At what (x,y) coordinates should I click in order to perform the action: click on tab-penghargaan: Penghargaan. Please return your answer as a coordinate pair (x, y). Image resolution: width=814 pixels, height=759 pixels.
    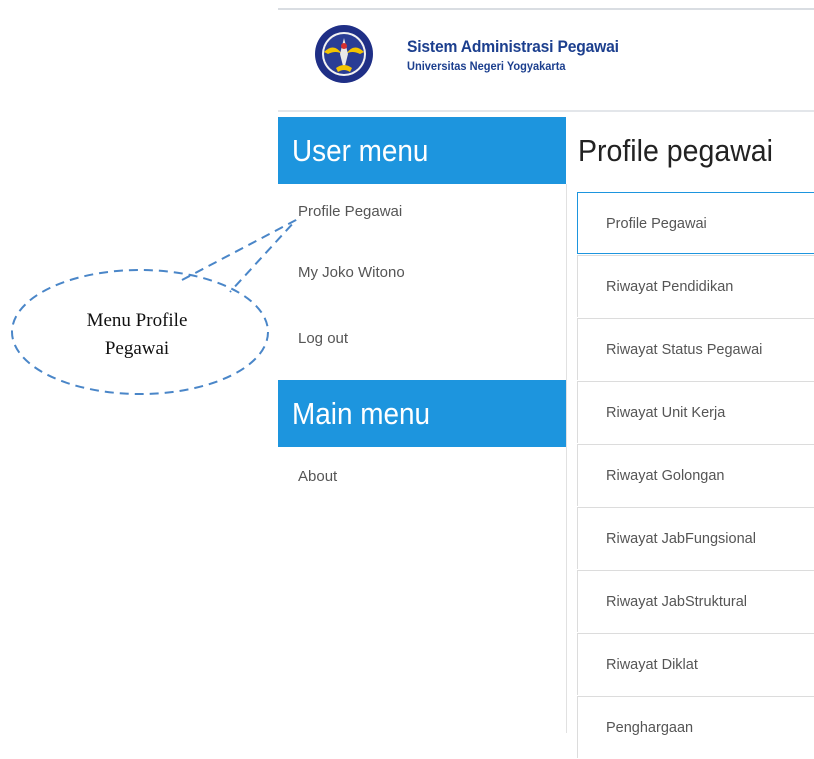
    Looking at the image, I should click on (695, 727).